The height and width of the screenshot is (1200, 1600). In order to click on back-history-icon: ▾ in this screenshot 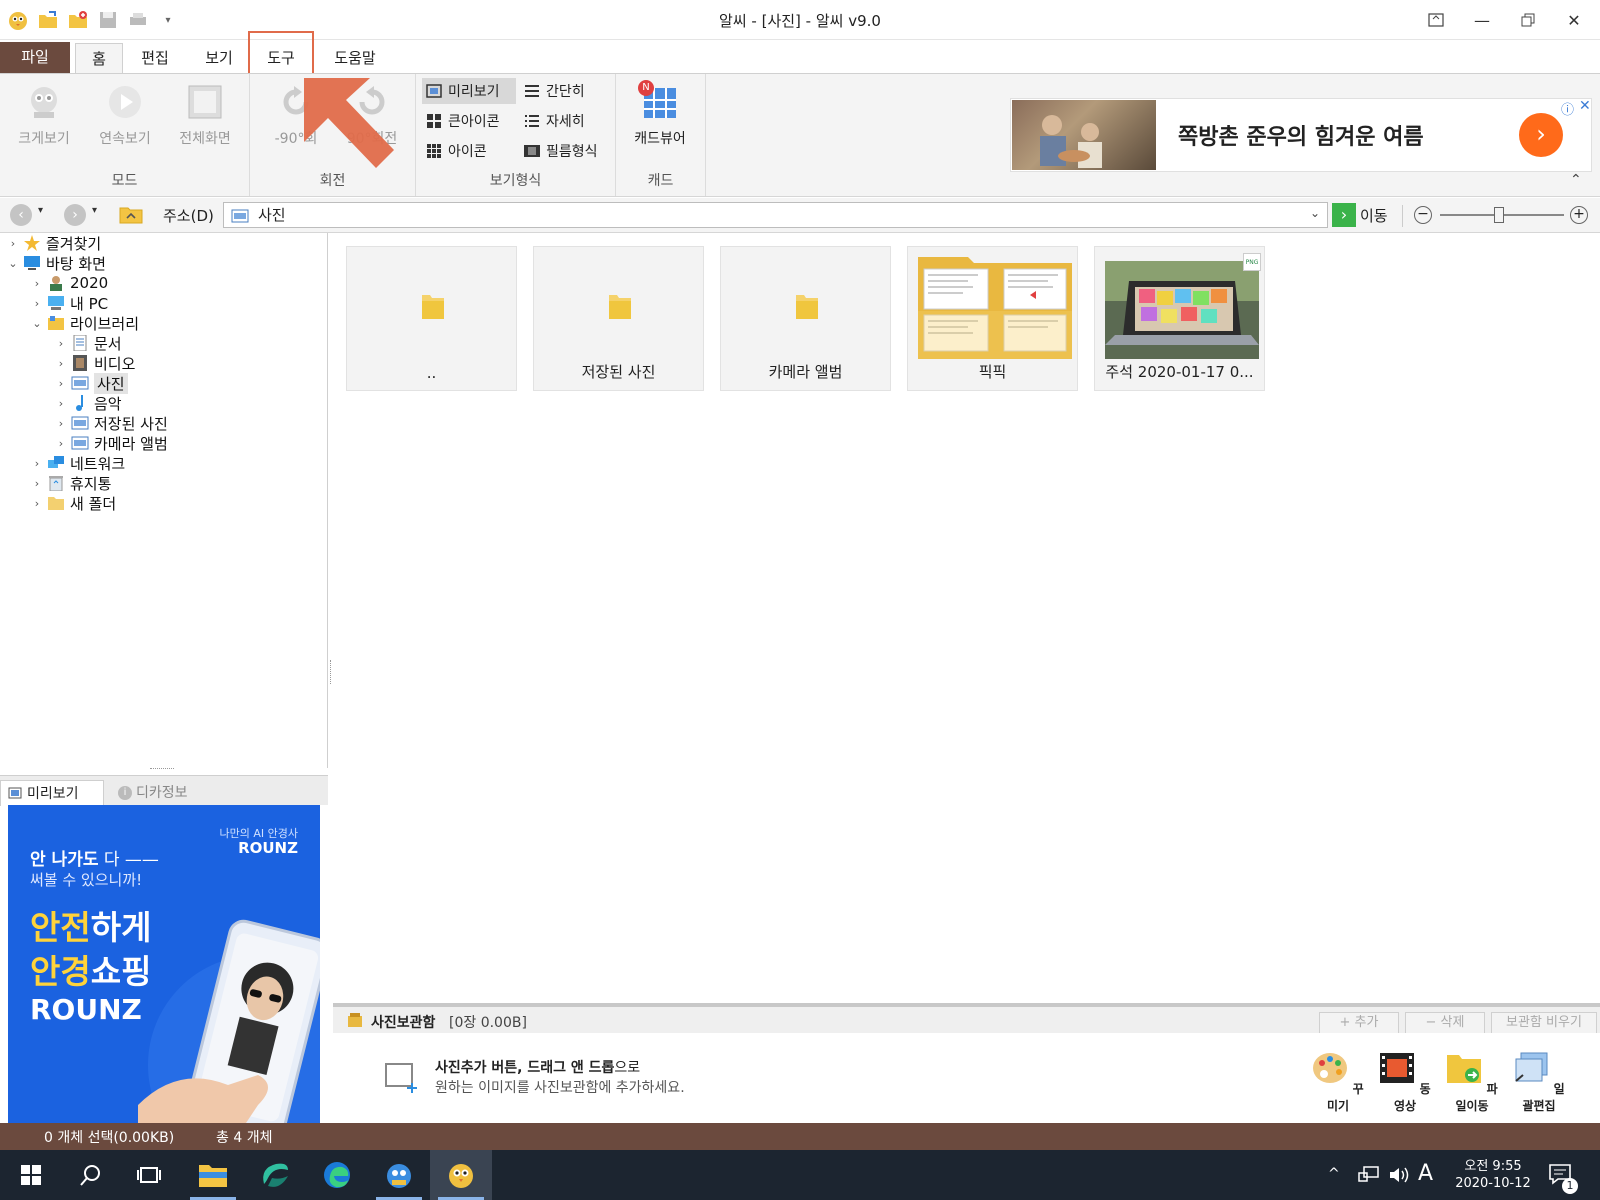, I will do `click(40, 210)`.